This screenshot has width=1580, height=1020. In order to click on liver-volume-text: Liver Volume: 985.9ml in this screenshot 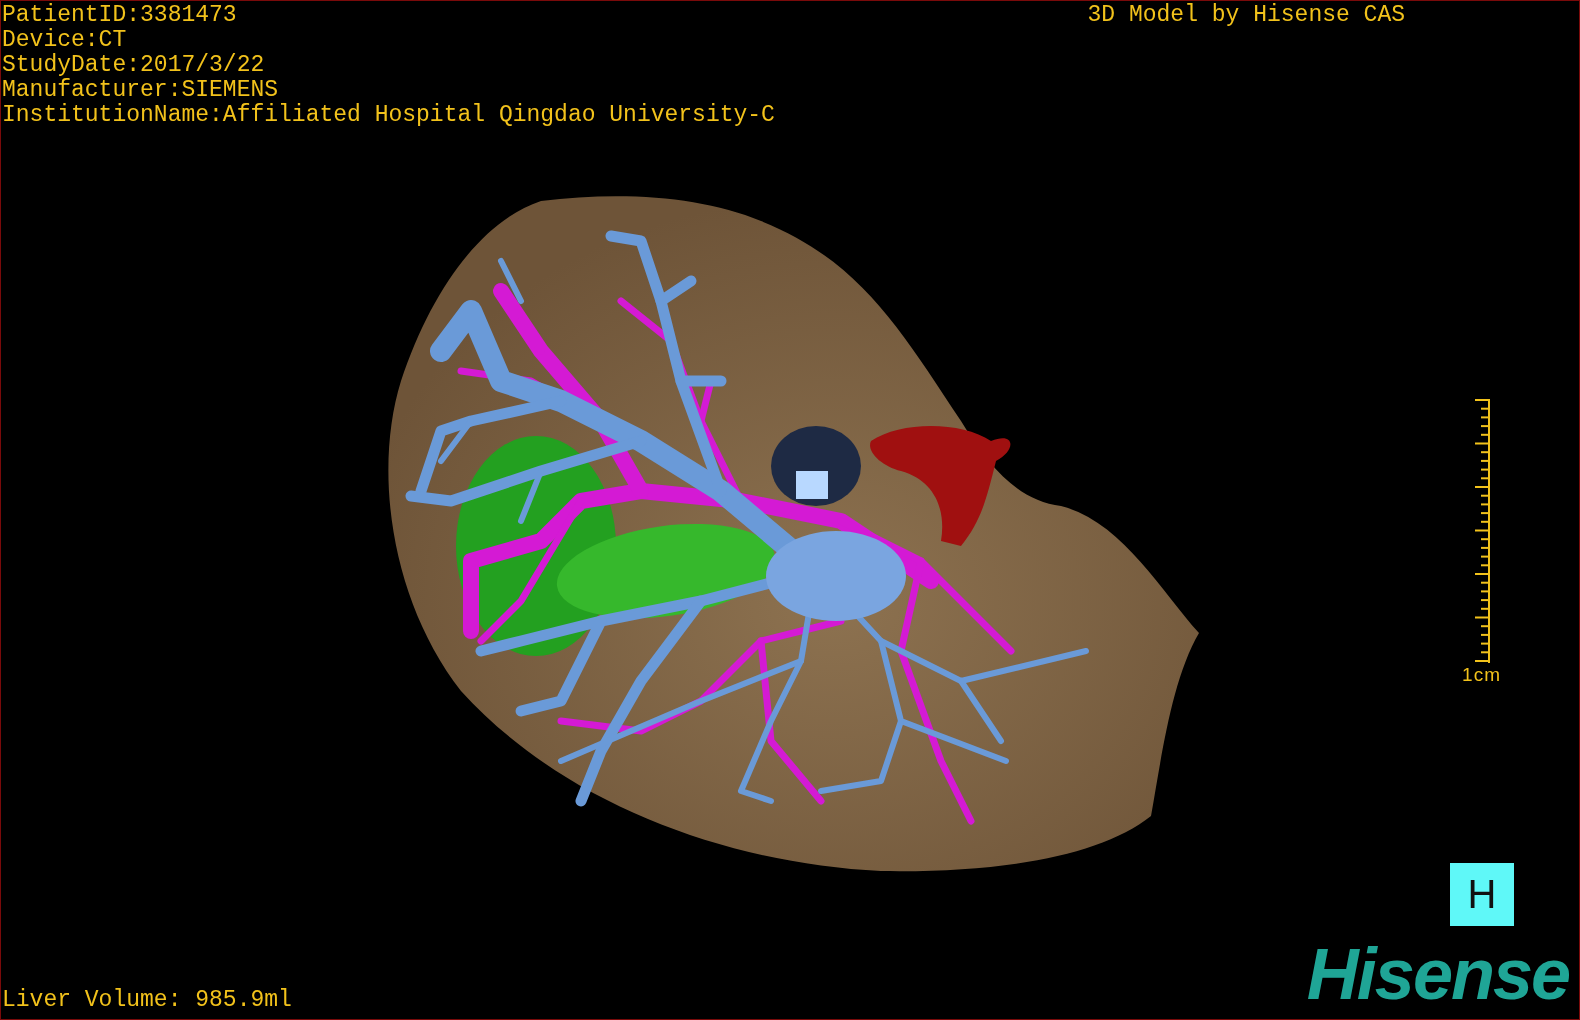, I will do `click(146, 1001)`.